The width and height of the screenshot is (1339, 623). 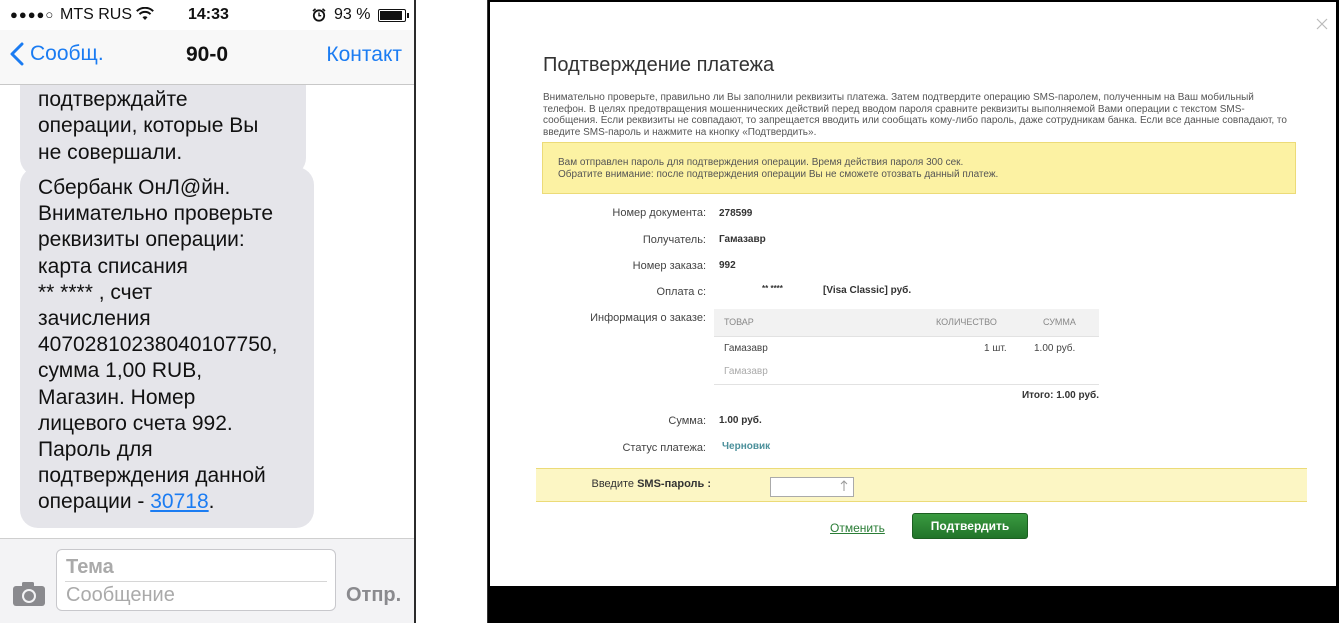 I want to click on doc-number-label: Номер документа:, so click(x=659, y=213).